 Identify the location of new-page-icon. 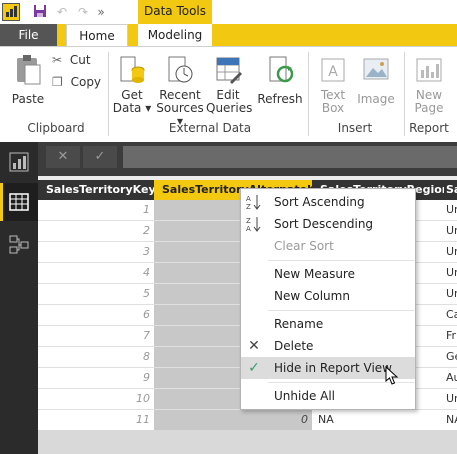
(429, 70).